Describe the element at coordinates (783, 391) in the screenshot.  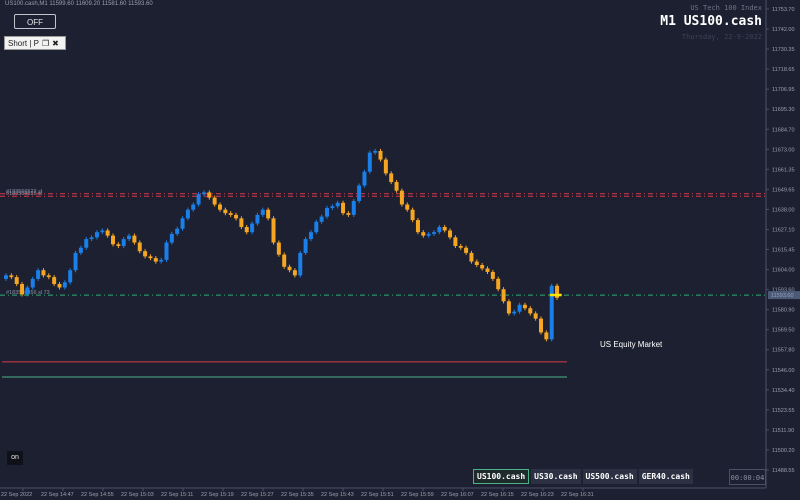
I see `price-tick-label: 11534.40` at that location.